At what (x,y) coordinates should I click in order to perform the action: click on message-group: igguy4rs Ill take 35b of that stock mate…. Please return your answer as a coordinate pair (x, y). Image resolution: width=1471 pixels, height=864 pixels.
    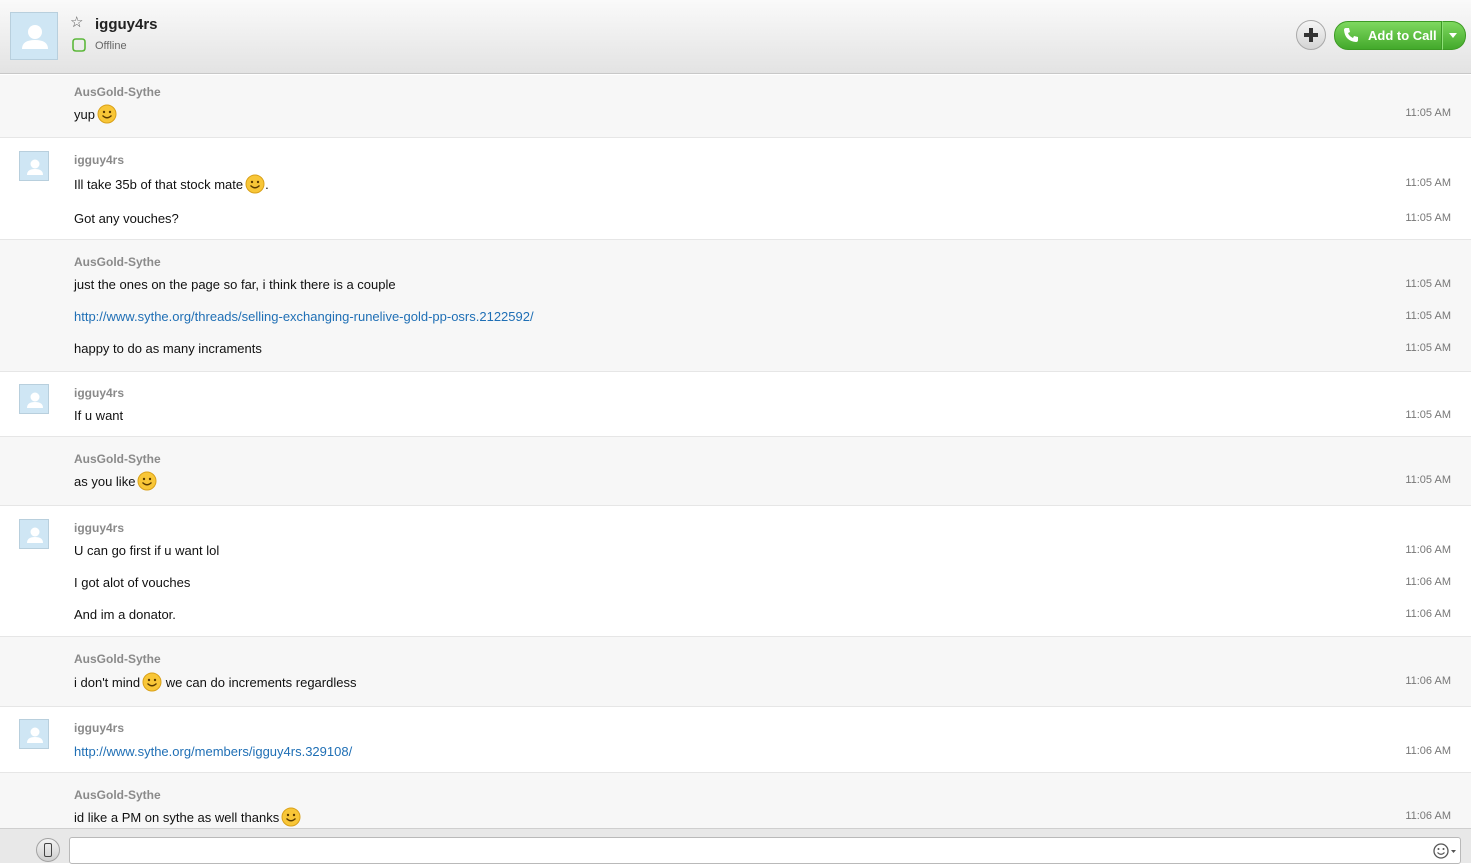
    Looking at the image, I should click on (735, 189).